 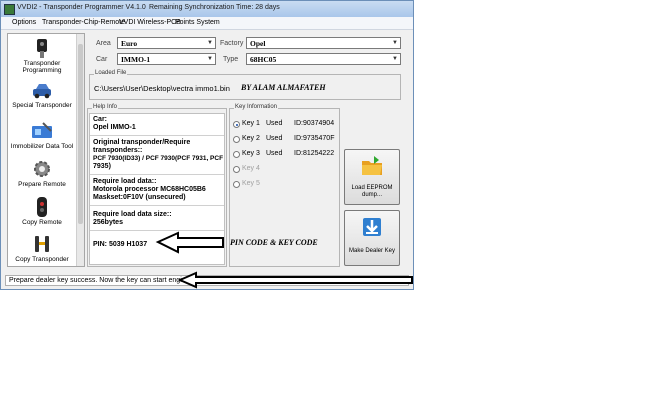 I want to click on annotation-overlay, so click(x=284, y=260).